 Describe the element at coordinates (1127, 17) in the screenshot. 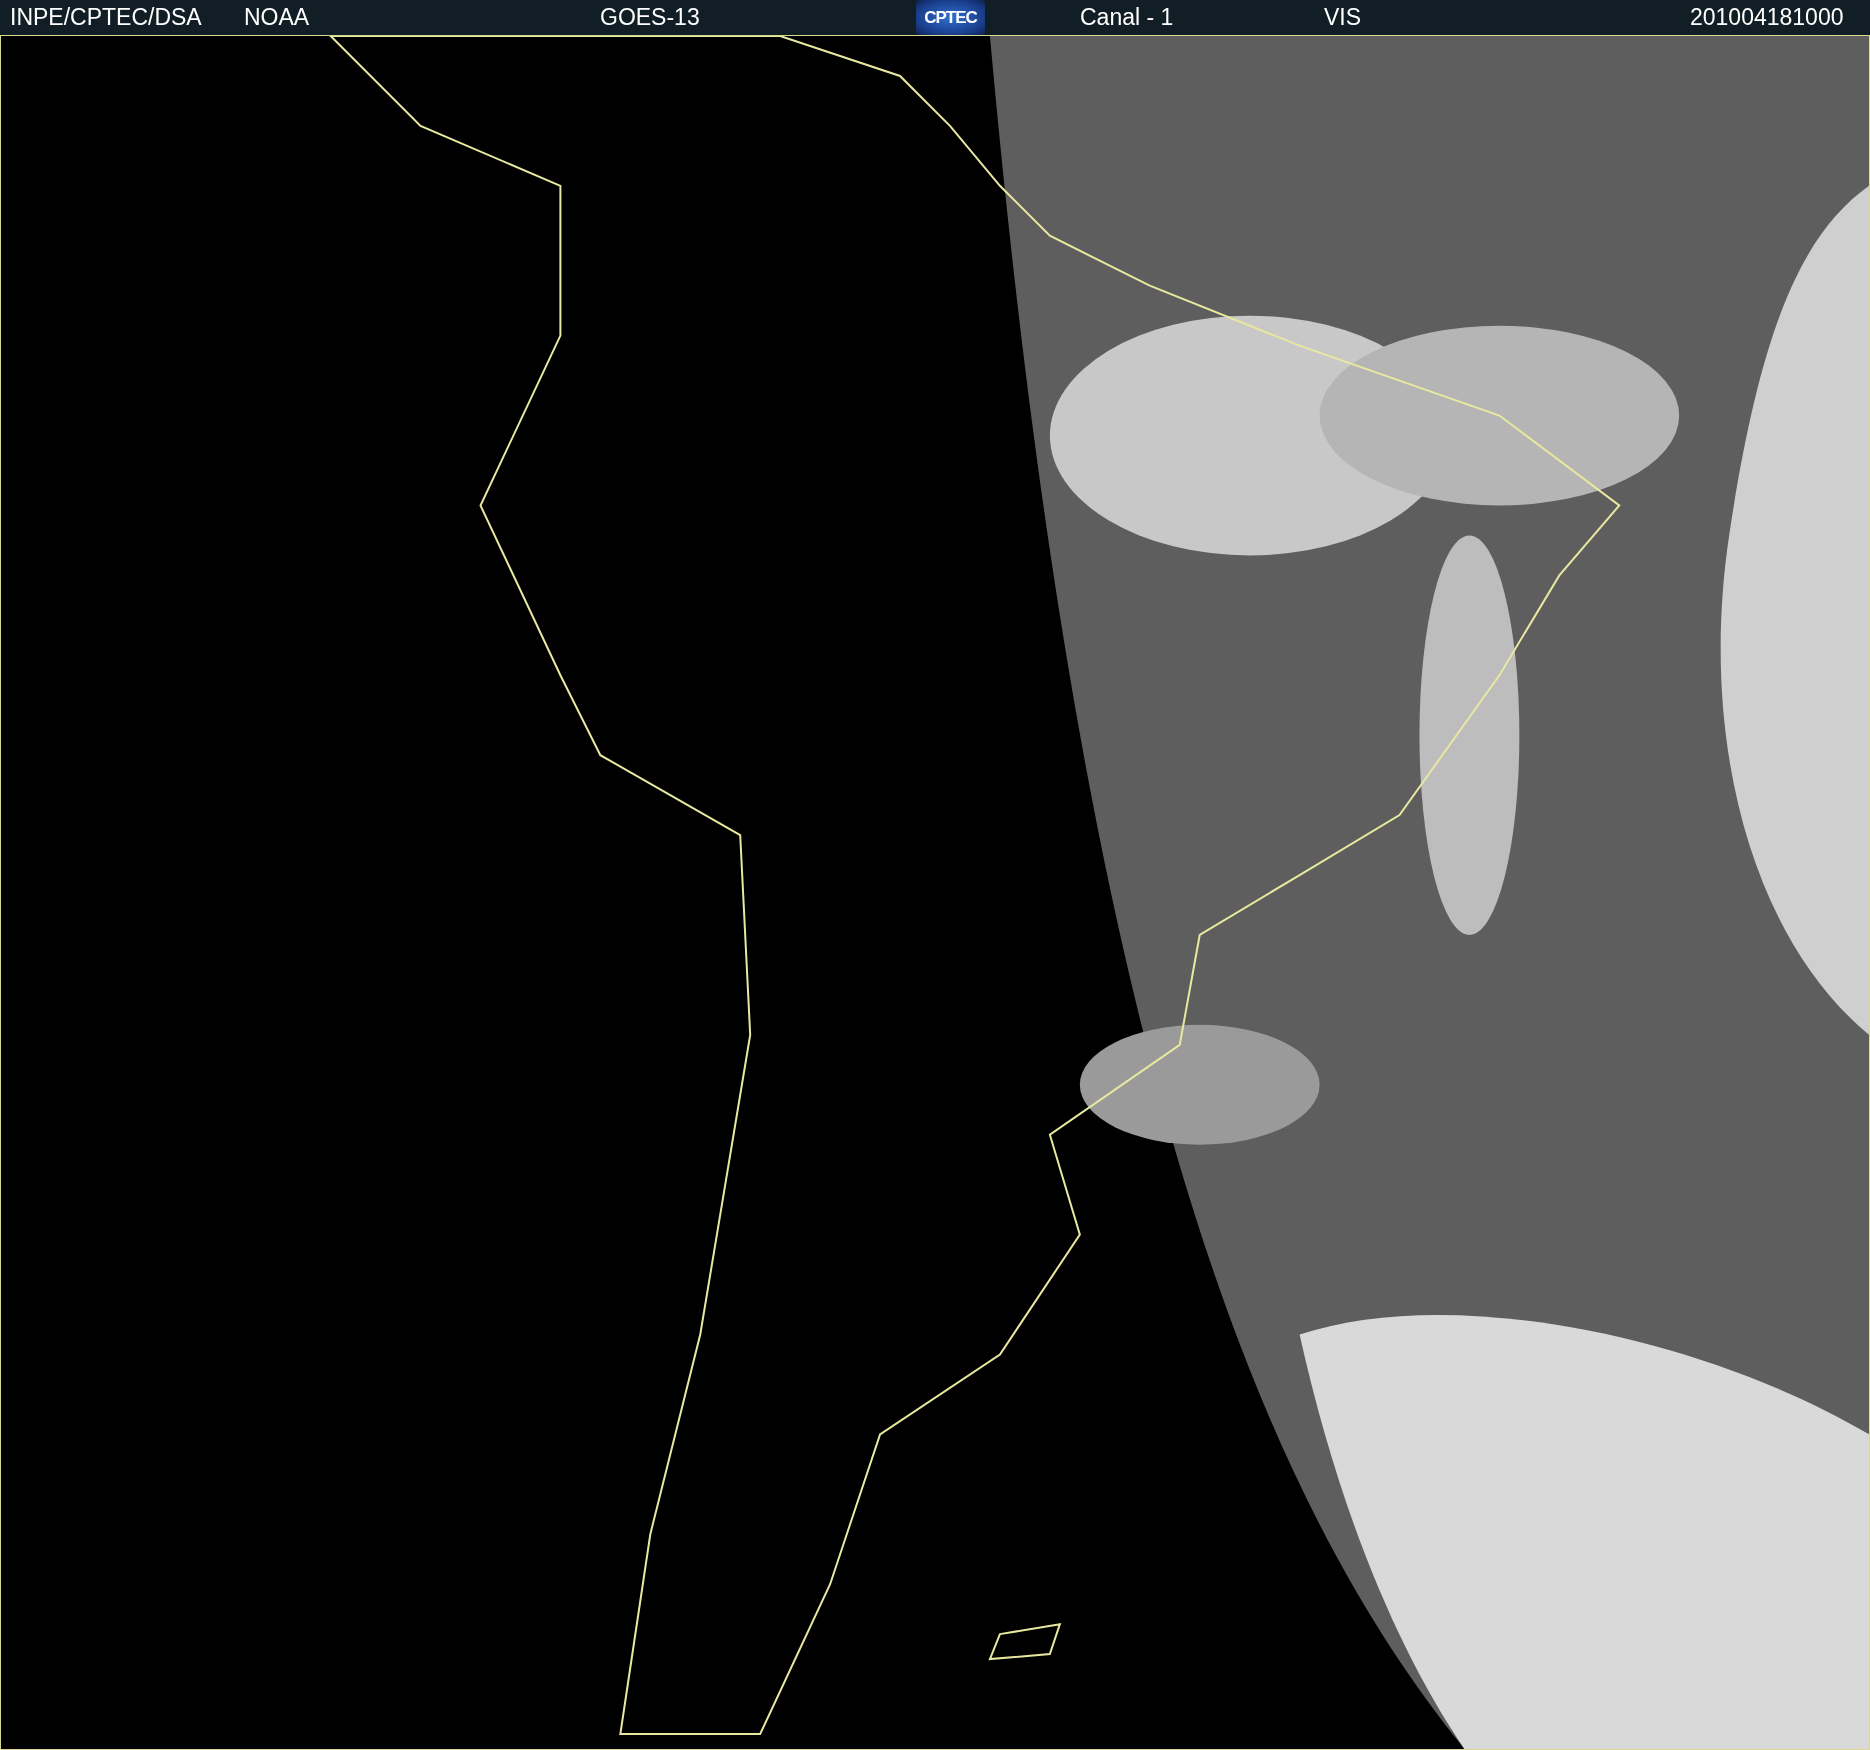

I see `header-label: Canal - 1` at that location.